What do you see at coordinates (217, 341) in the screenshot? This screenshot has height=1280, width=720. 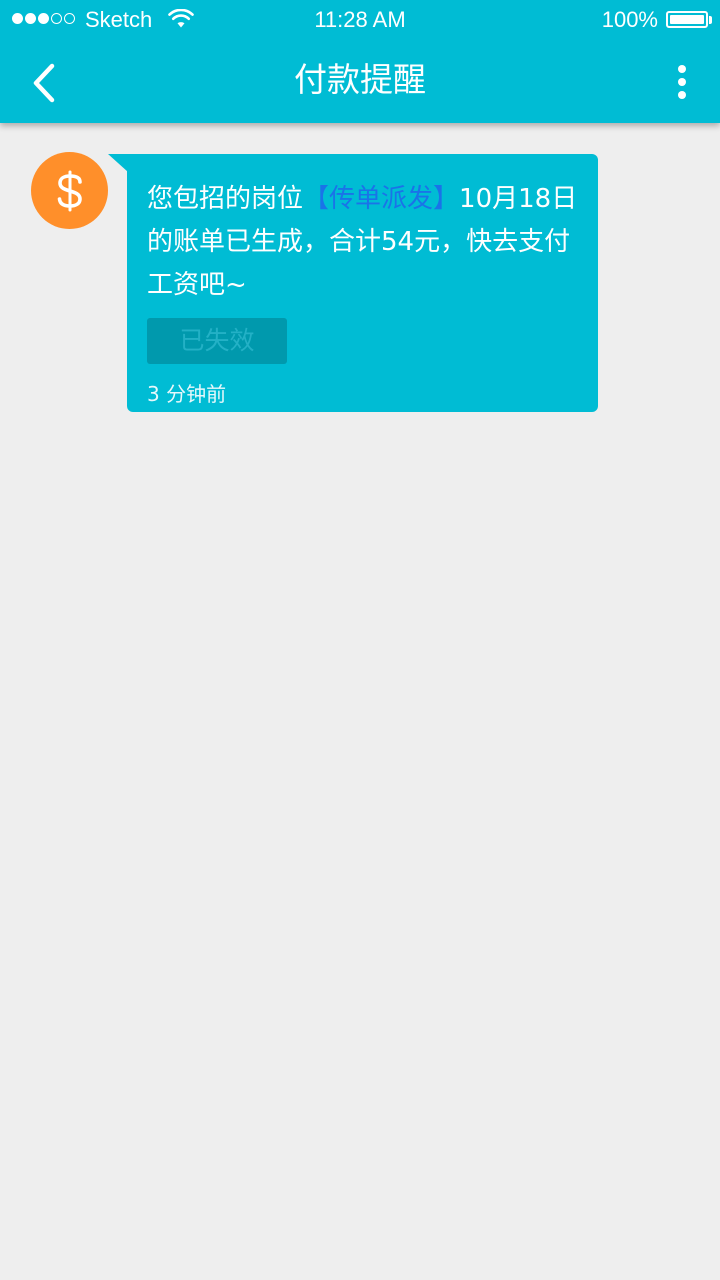 I see `expired-status-button: 已失效` at bounding box center [217, 341].